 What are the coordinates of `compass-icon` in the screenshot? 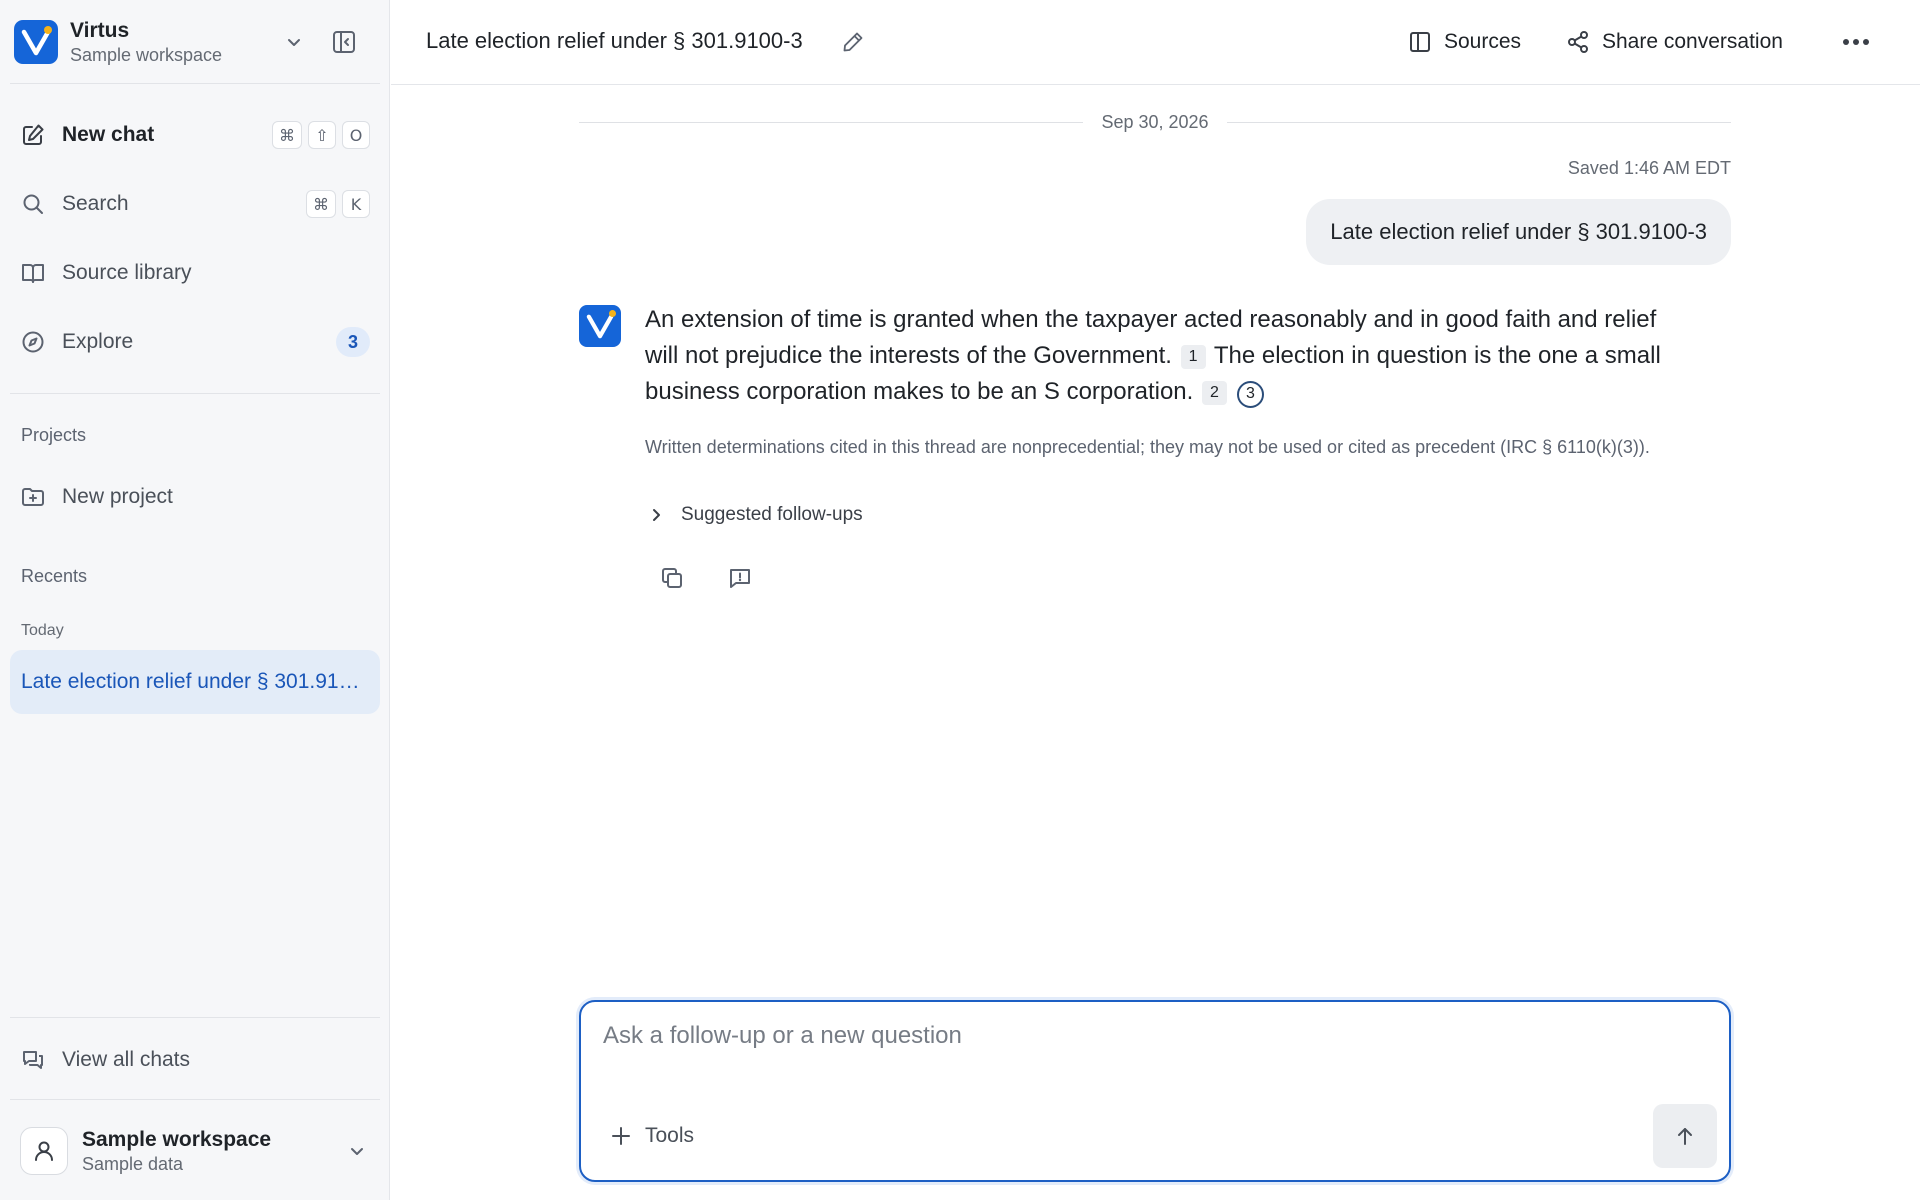 It's located at (33, 342).